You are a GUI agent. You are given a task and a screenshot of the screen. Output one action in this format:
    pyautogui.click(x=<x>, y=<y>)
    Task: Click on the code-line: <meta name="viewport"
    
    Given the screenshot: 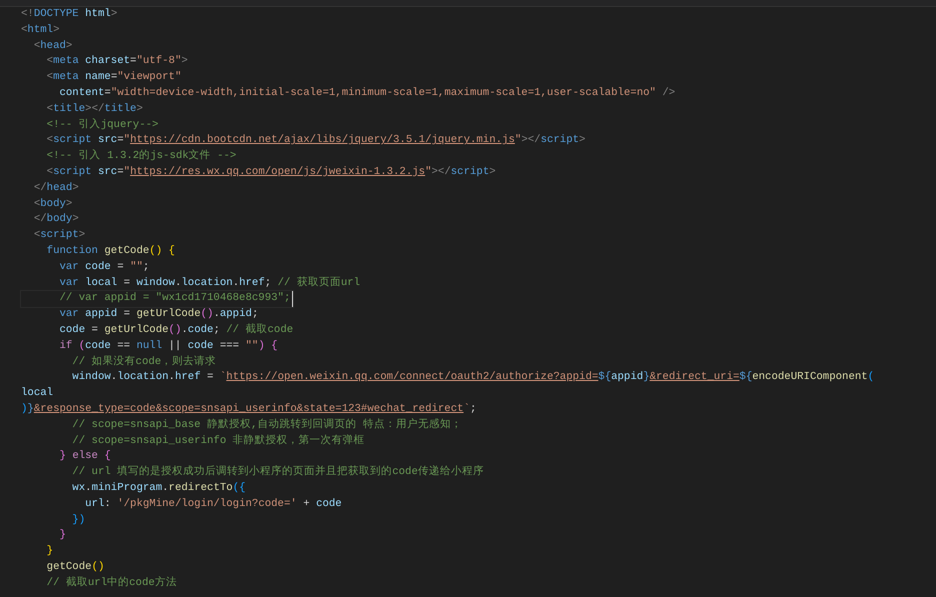 What is the action you would take?
    pyautogui.click(x=114, y=78)
    